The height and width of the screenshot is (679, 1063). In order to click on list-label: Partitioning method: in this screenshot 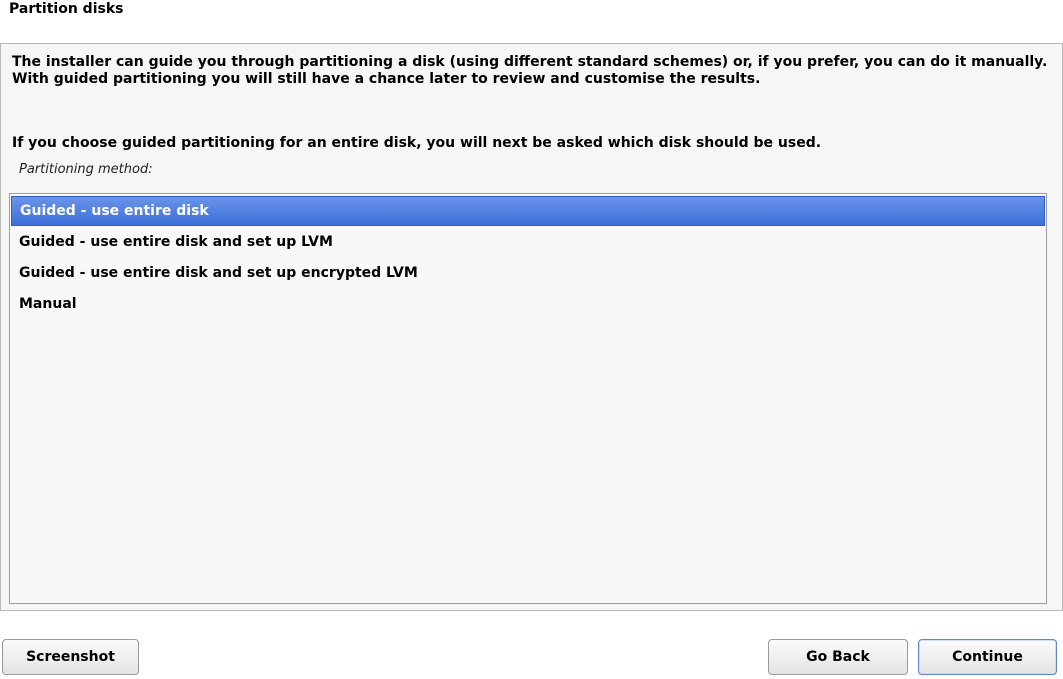, I will do `click(86, 169)`.